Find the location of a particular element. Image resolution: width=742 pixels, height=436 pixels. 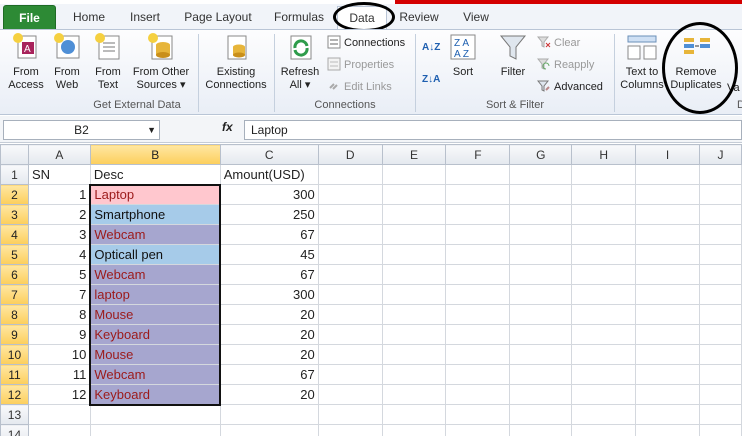

row-header: 3 is located at coordinates (14, 214).